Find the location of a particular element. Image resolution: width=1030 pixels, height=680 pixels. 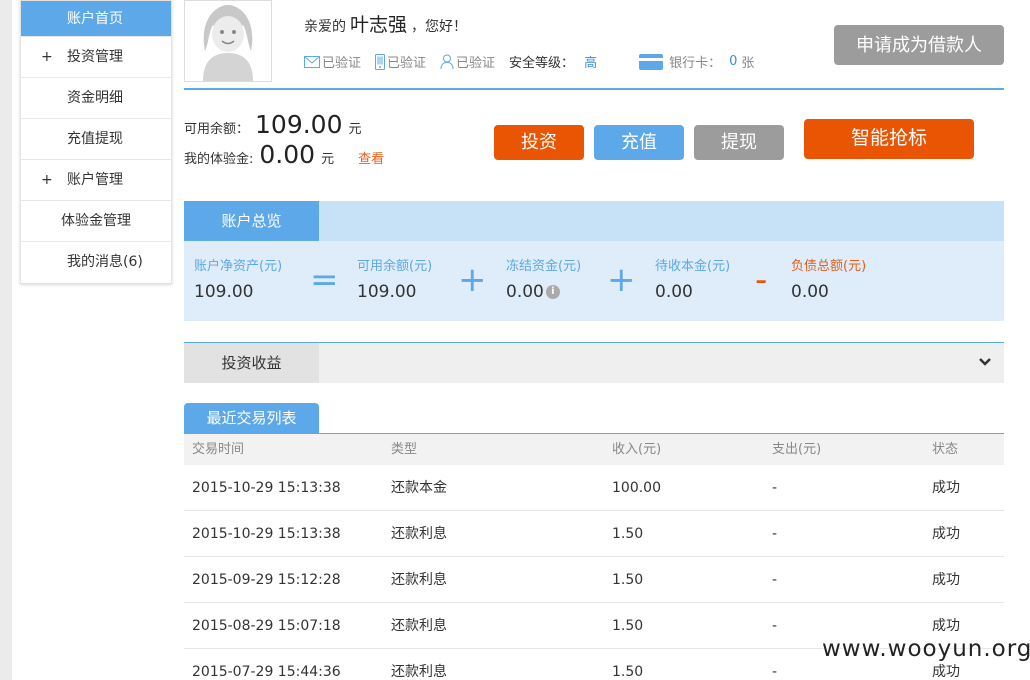

sidebar-item-label: 投资管理 is located at coordinates (95, 57).